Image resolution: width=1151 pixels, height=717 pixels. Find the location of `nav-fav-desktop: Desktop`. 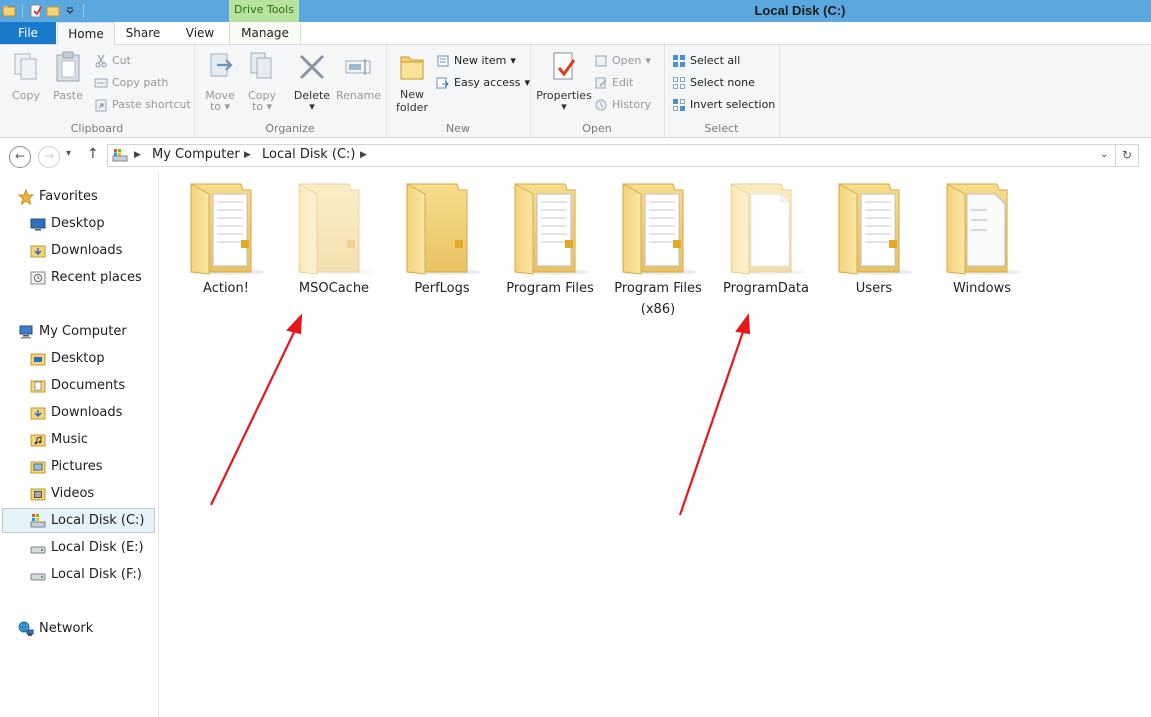

nav-fav-desktop: Desktop is located at coordinates (67, 223).